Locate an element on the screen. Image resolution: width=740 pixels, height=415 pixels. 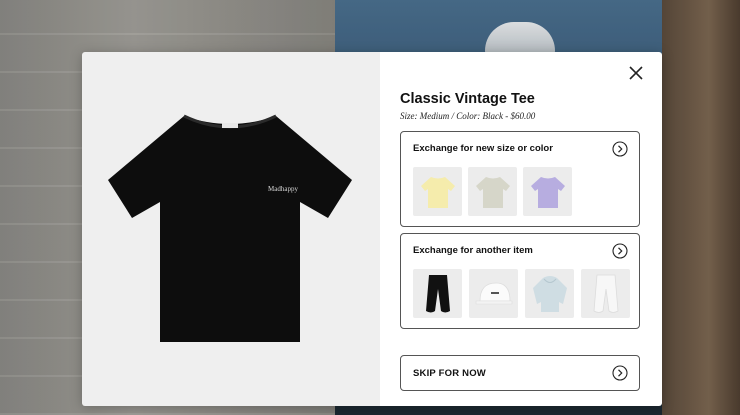
variant-thumb-lavender is located at coordinates (547, 191).